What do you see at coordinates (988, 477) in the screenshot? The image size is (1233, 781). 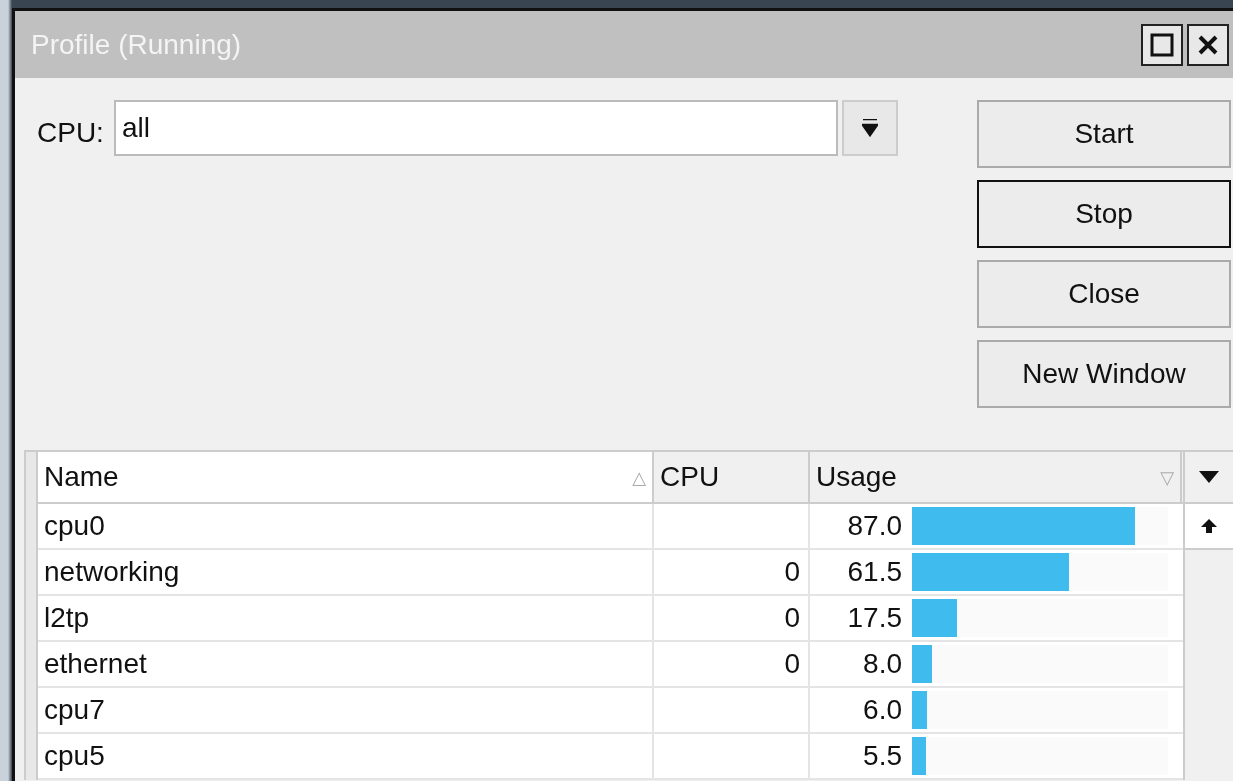 I see `column-header: Usage` at bounding box center [988, 477].